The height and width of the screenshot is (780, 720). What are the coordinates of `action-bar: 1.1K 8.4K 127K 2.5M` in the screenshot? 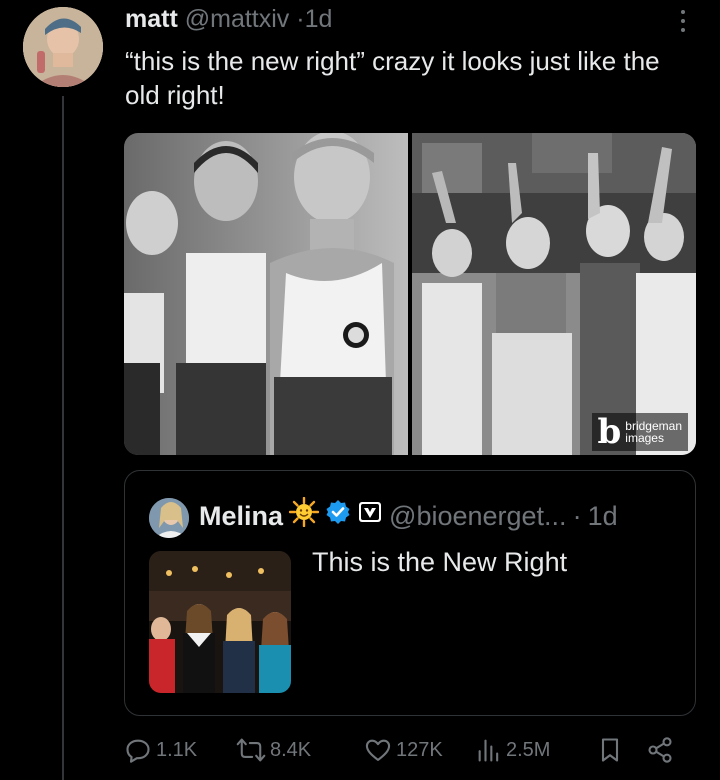 It's located at (404, 750).